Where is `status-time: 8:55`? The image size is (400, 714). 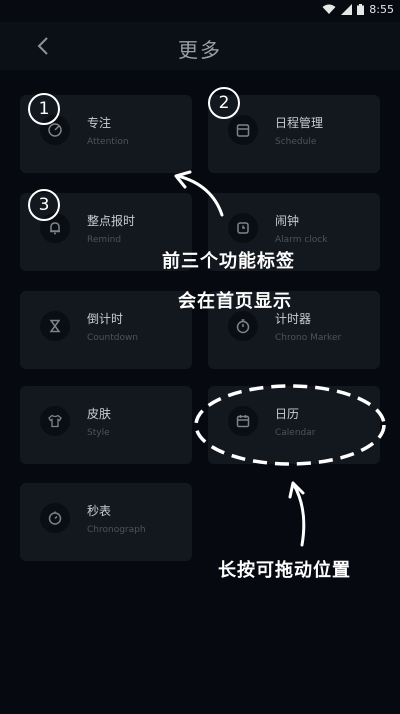
status-time: 8:55 is located at coordinates (381, 9).